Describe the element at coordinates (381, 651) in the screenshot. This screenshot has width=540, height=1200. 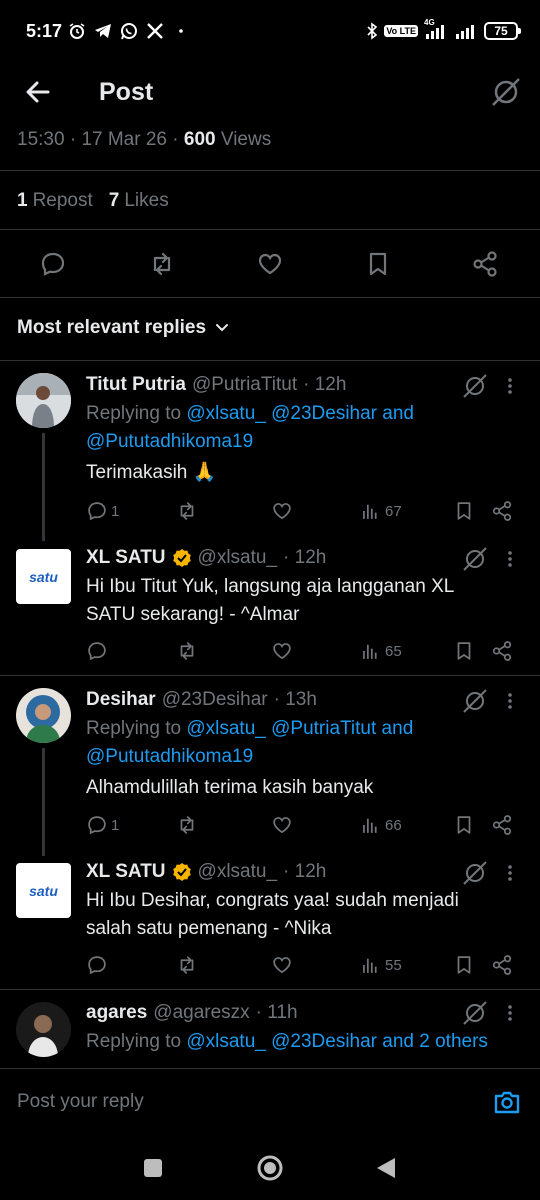
I see `views-button: 65` at that location.